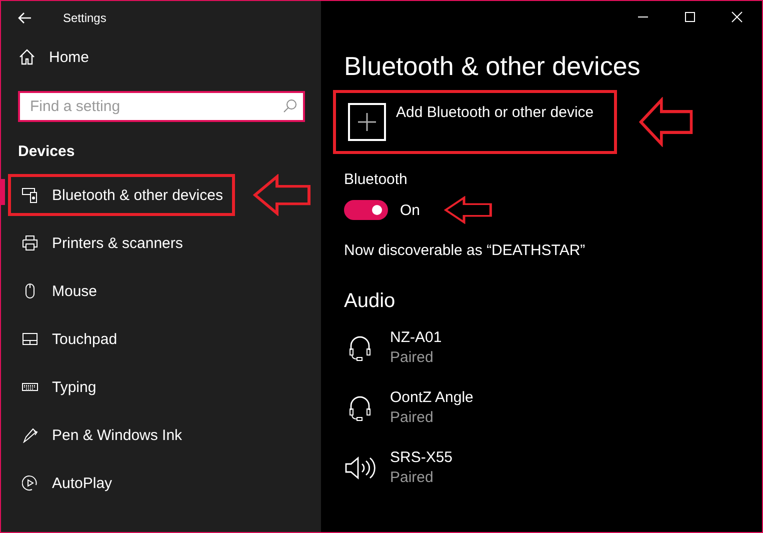 Image resolution: width=763 pixels, height=533 pixels. What do you see at coordinates (27, 57) in the screenshot?
I see `home-icon` at bounding box center [27, 57].